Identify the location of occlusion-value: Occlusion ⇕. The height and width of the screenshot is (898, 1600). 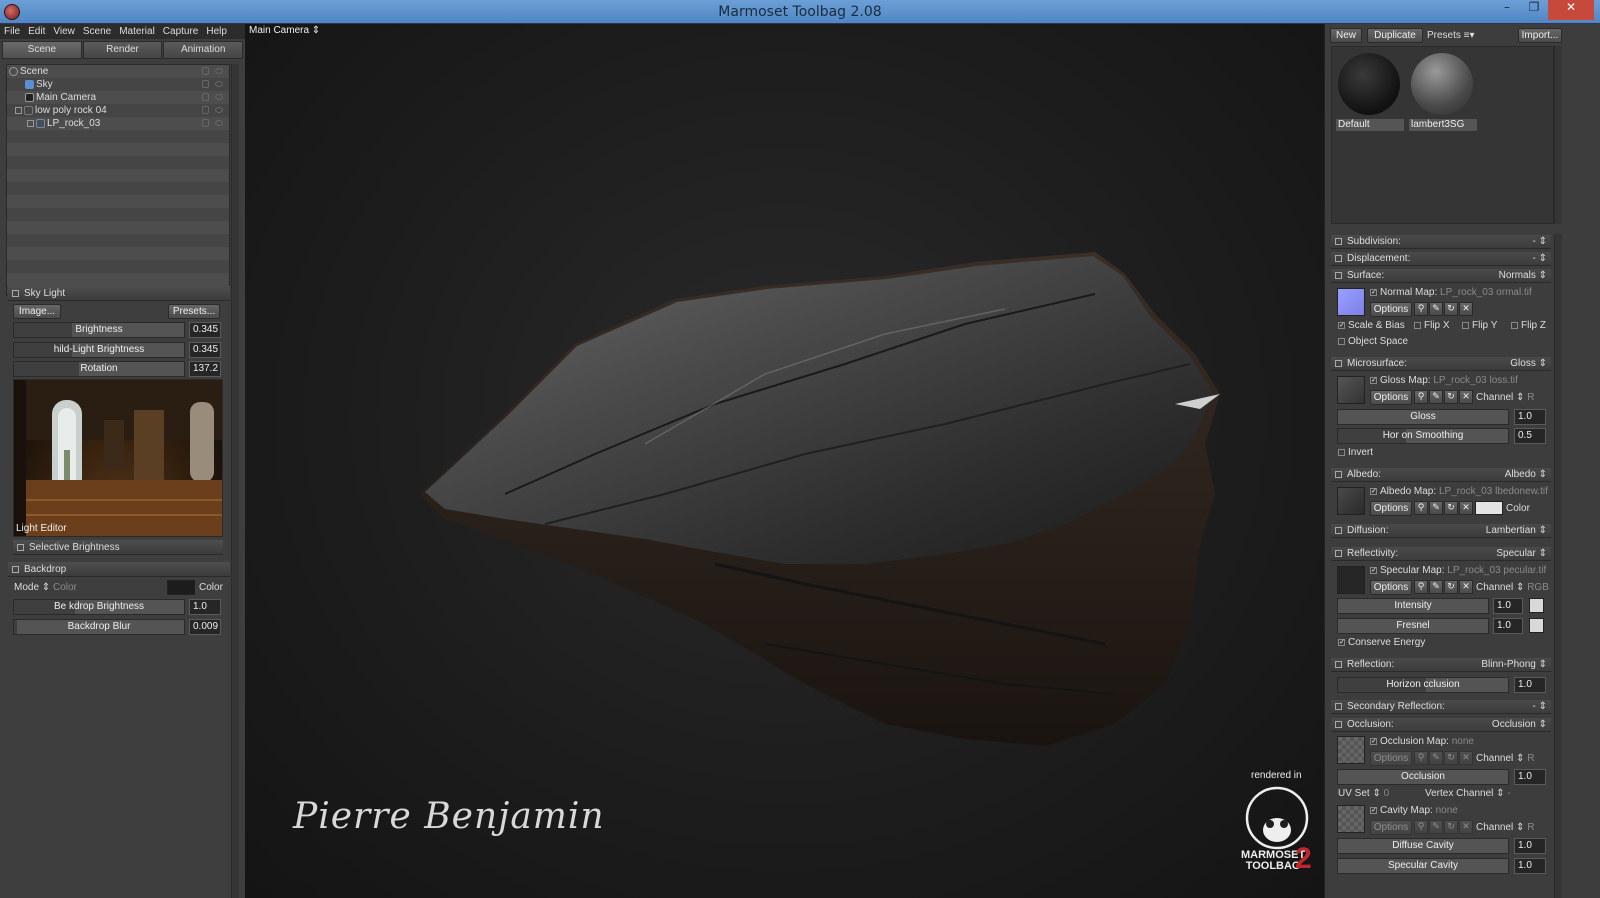
(1519, 725).